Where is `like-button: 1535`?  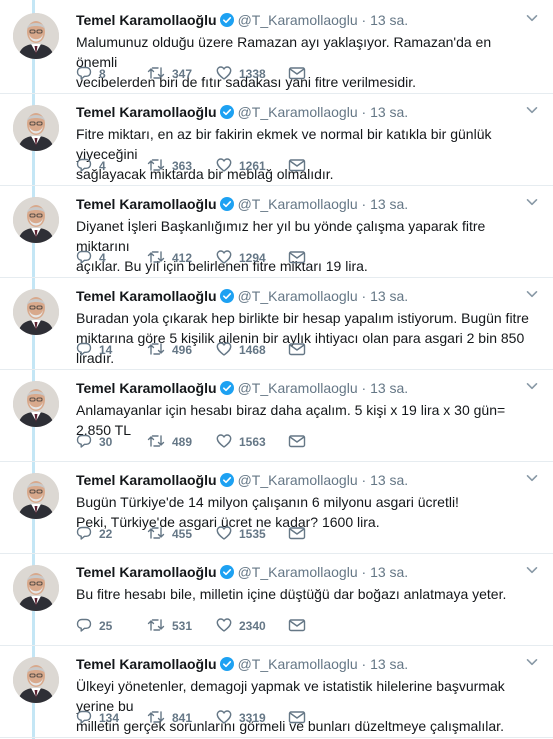 like-button: 1535 is located at coordinates (241, 533).